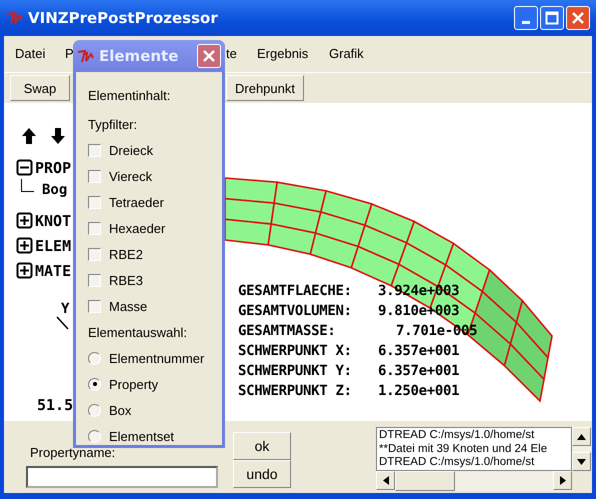 This screenshot has width=596, height=499. I want to click on scroll-left-icon, so click(385, 480).